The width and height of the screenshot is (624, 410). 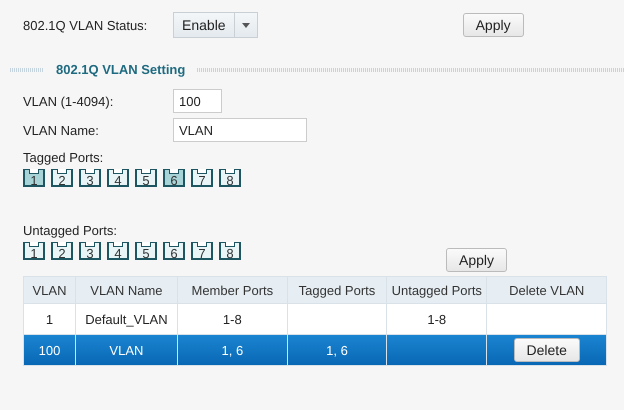 I want to click on column-header: Member Ports, so click(x=232, y=290).